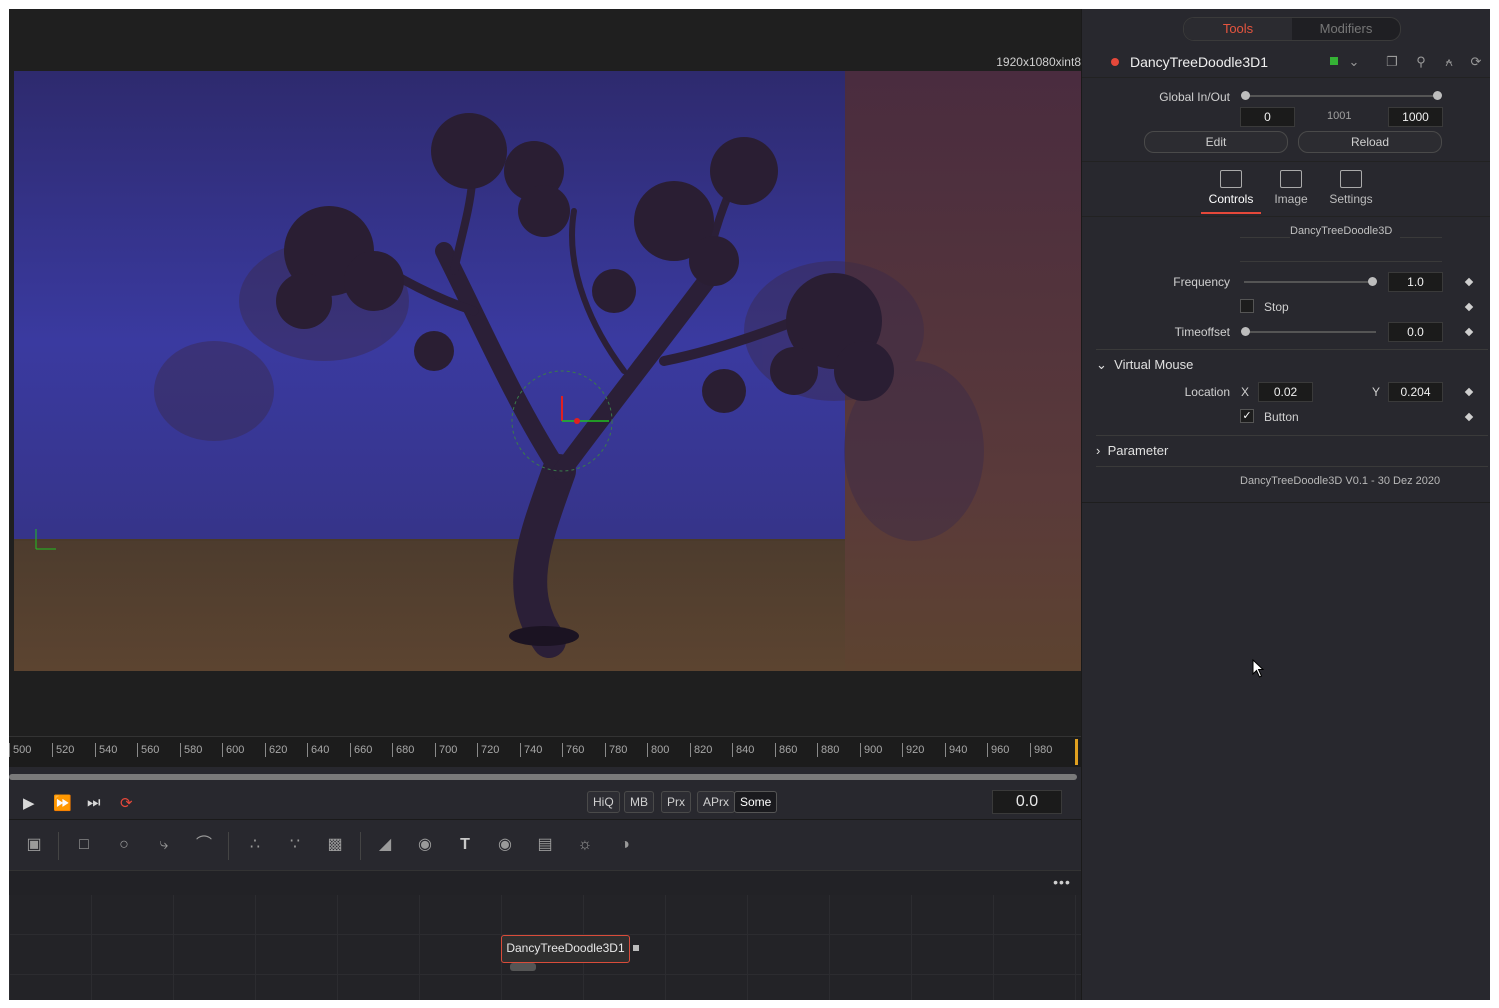 Image resolution: width=1499 pixels, height=1008 pixels. What do you see at coordinates (1309, 282) in the screenshot?
I see `frequency-slider` at bounding box center [1309, 282].